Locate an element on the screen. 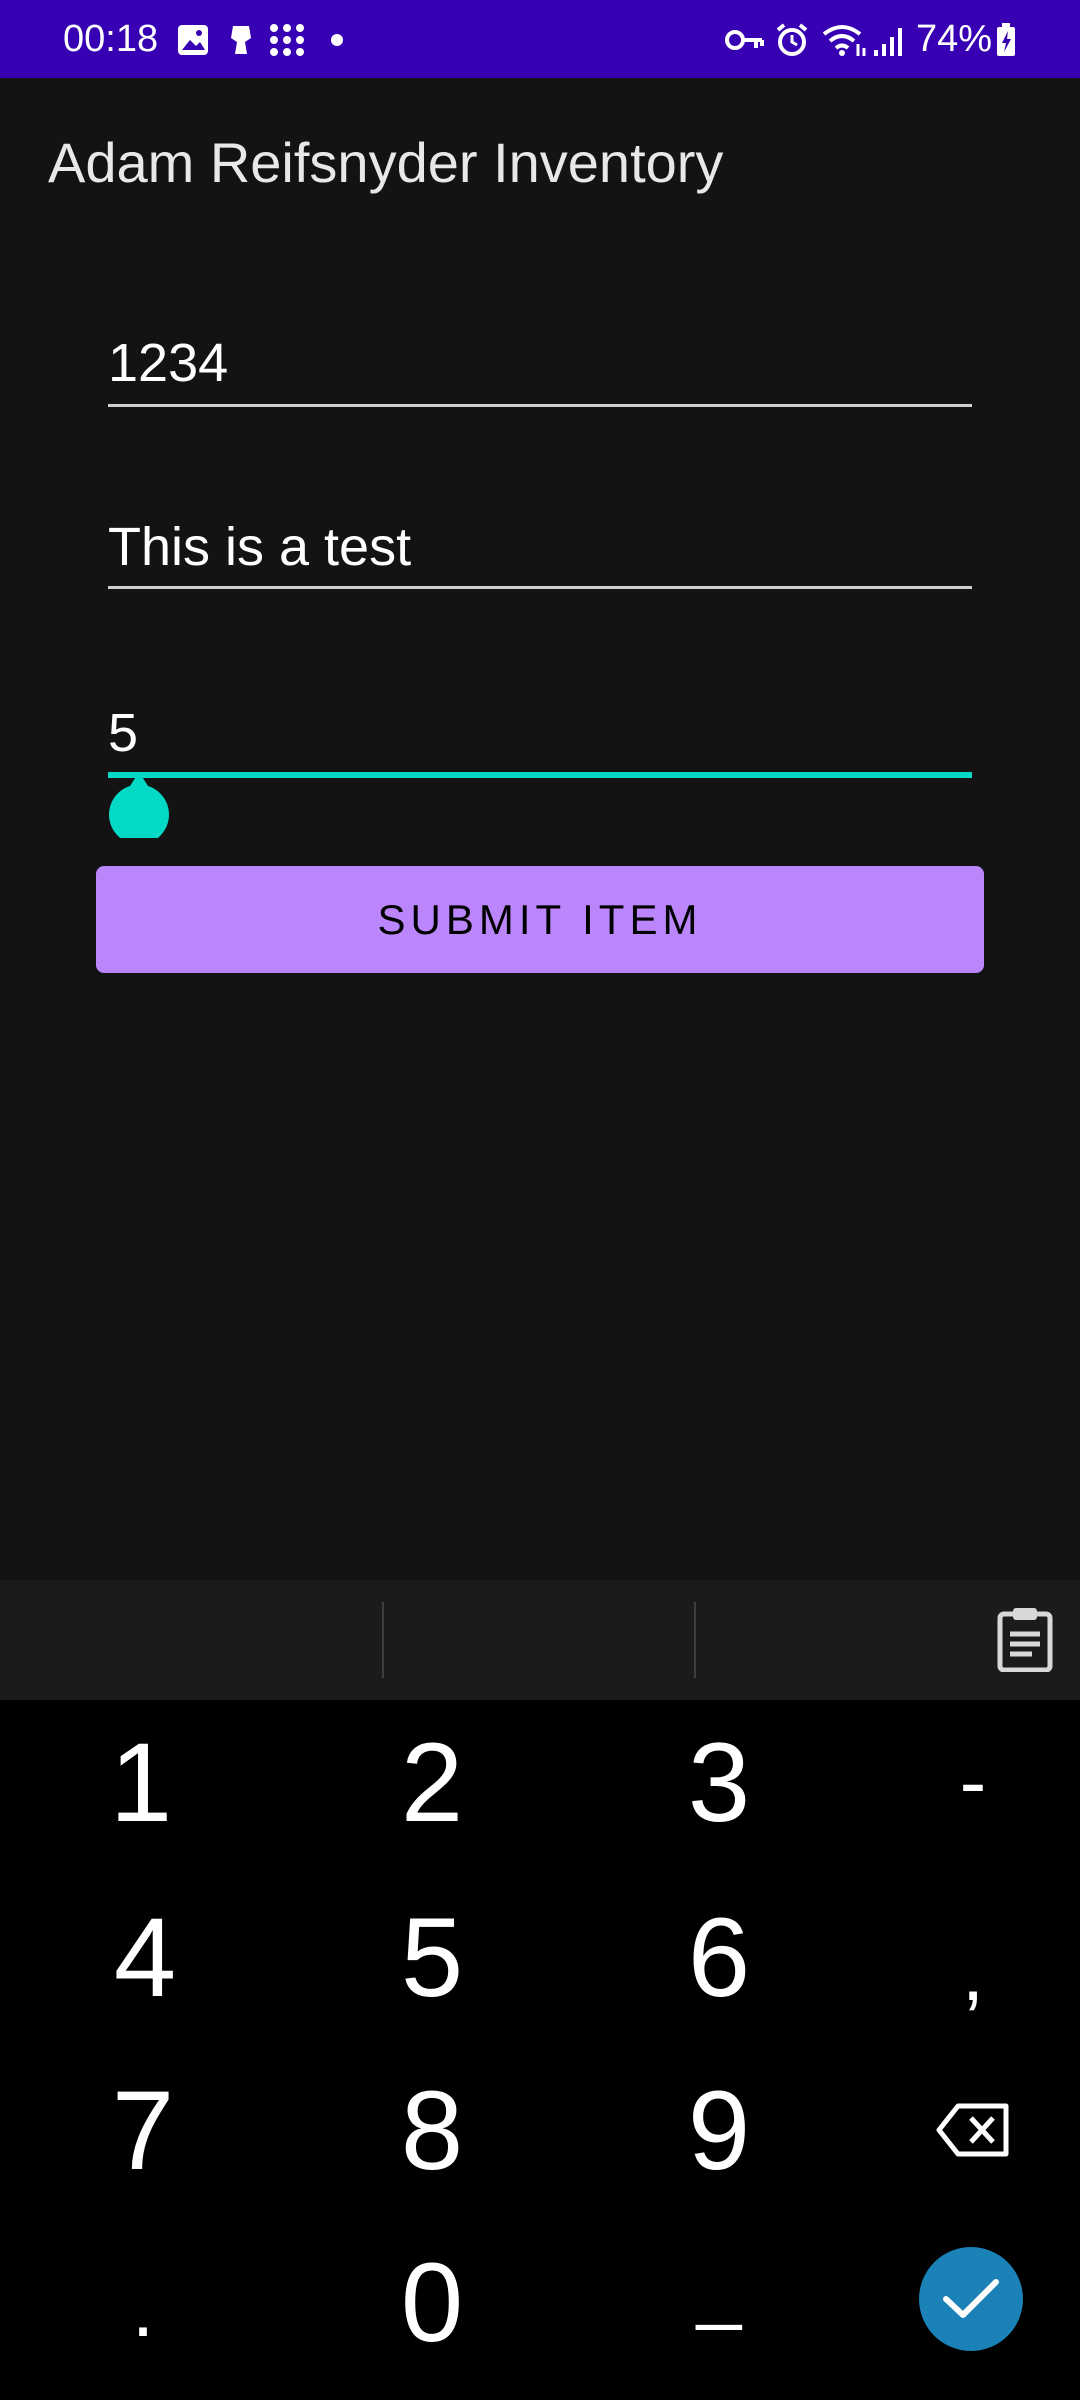  backspace-key is located at coordinates (959, 2130).